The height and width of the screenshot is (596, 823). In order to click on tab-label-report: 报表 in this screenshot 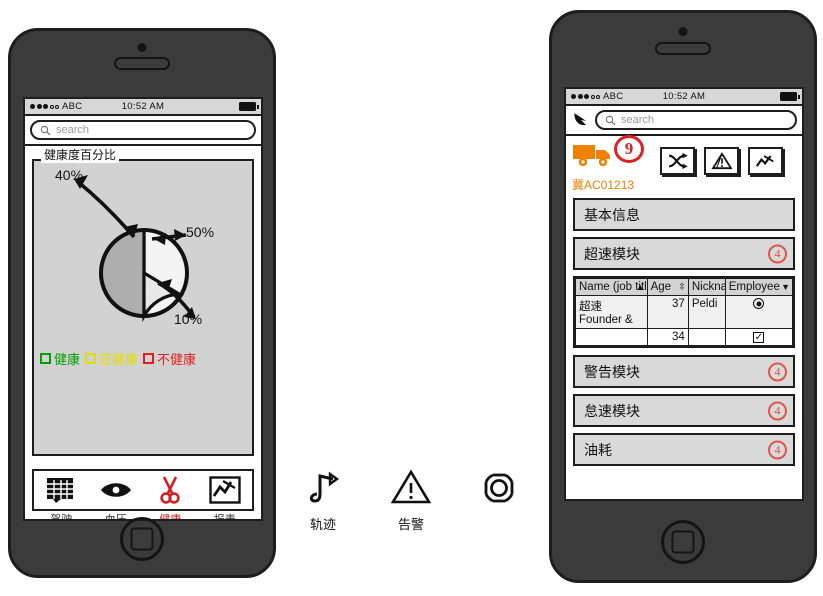, I will do `click(224, 517)`.